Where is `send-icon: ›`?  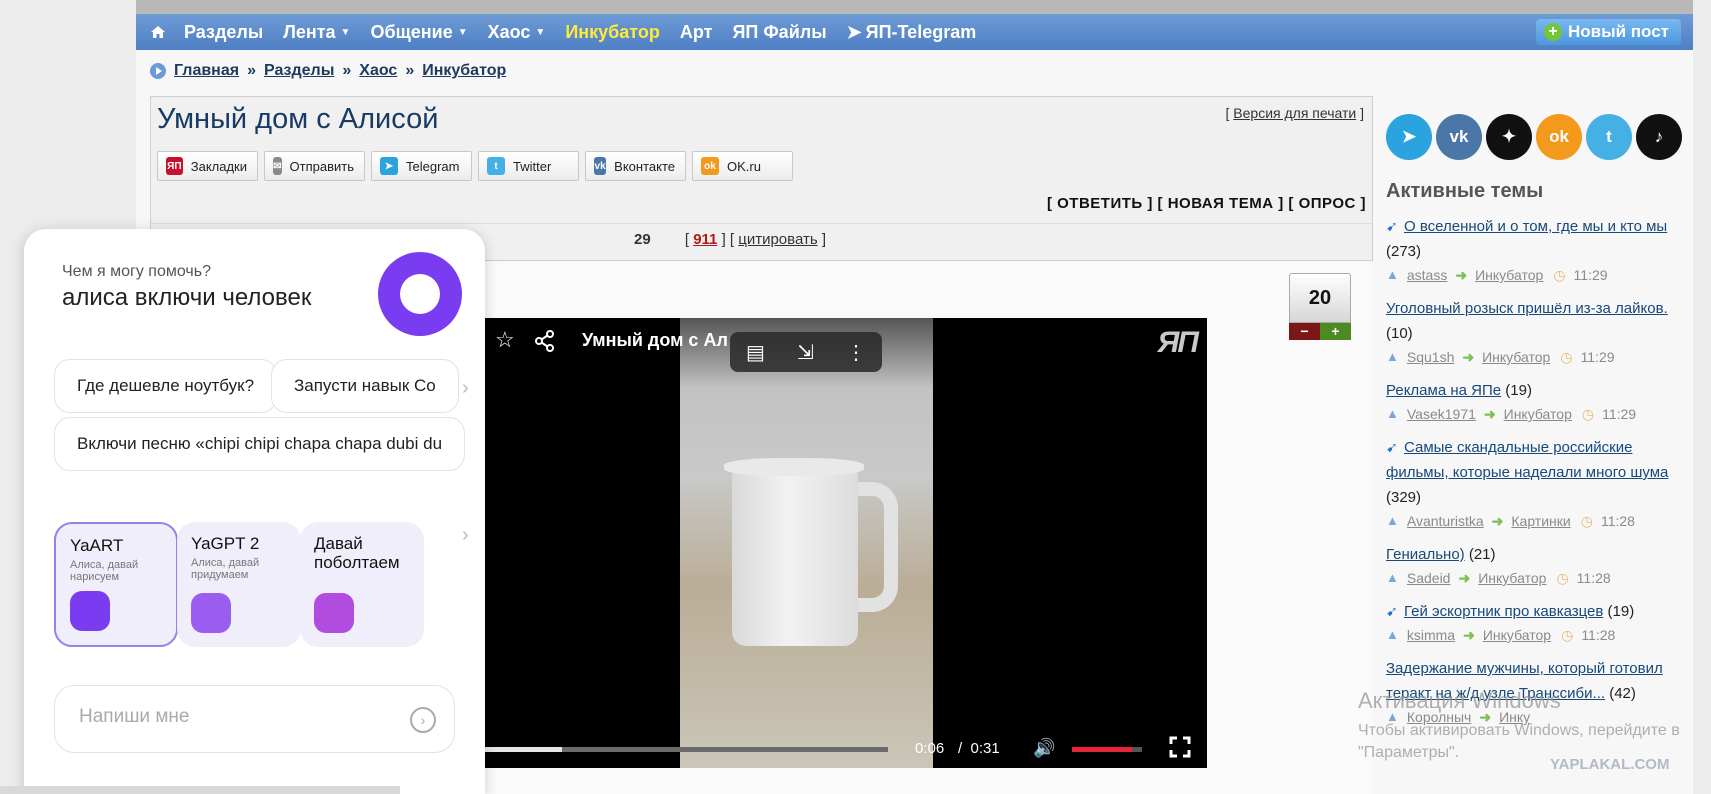 send-icon: › is located at coordinates (423, 720).